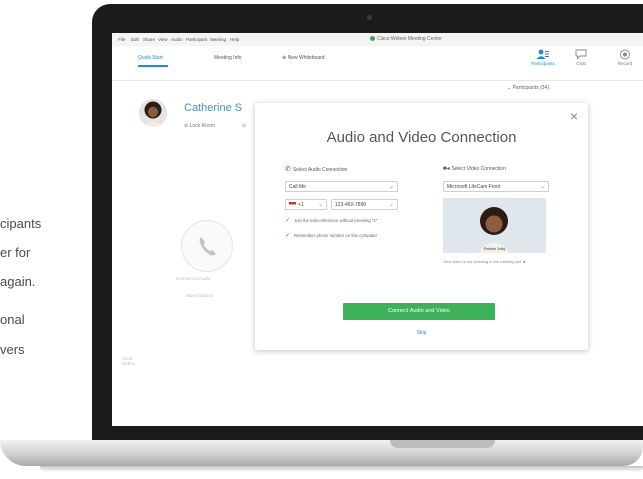  I want to click on info-icon: ●, so click(524, 261).